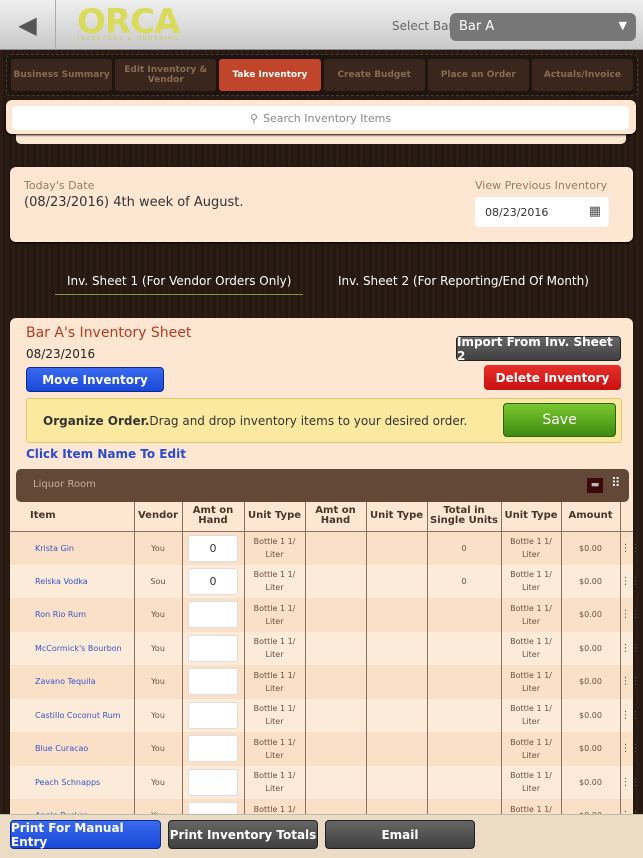  I want to click on item-name-link: Krista Gin, so click(72, 548).